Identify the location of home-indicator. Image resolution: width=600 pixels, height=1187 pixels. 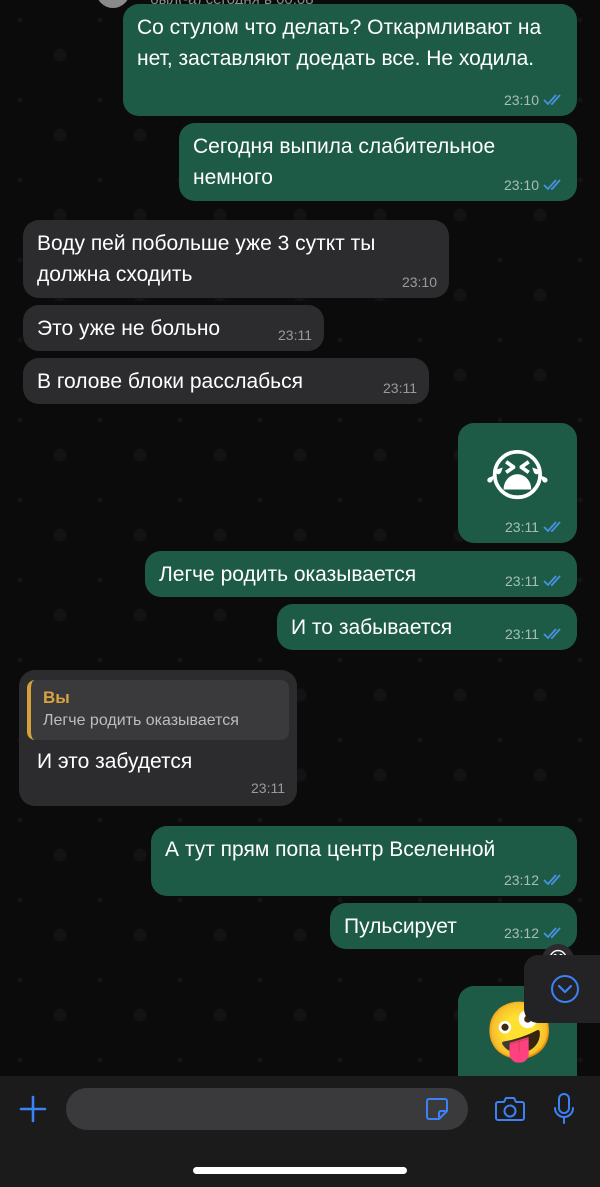
(300, 1170).